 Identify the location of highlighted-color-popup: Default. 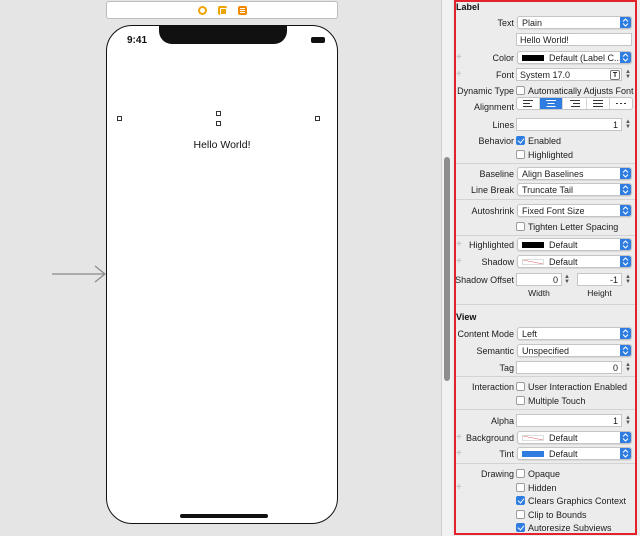
(574, 244).